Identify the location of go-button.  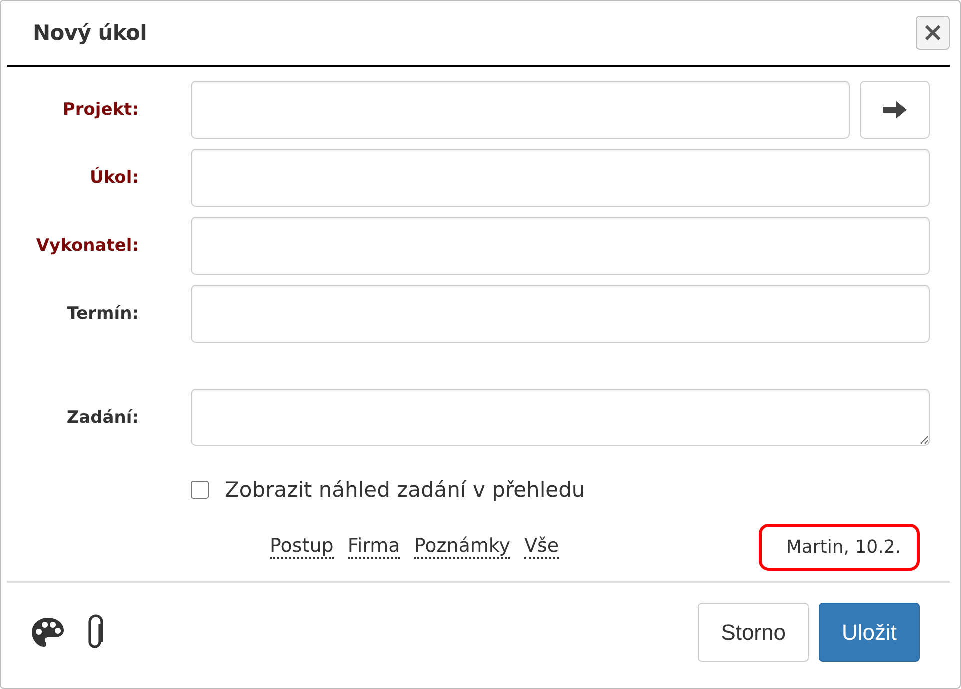
(895, 110).